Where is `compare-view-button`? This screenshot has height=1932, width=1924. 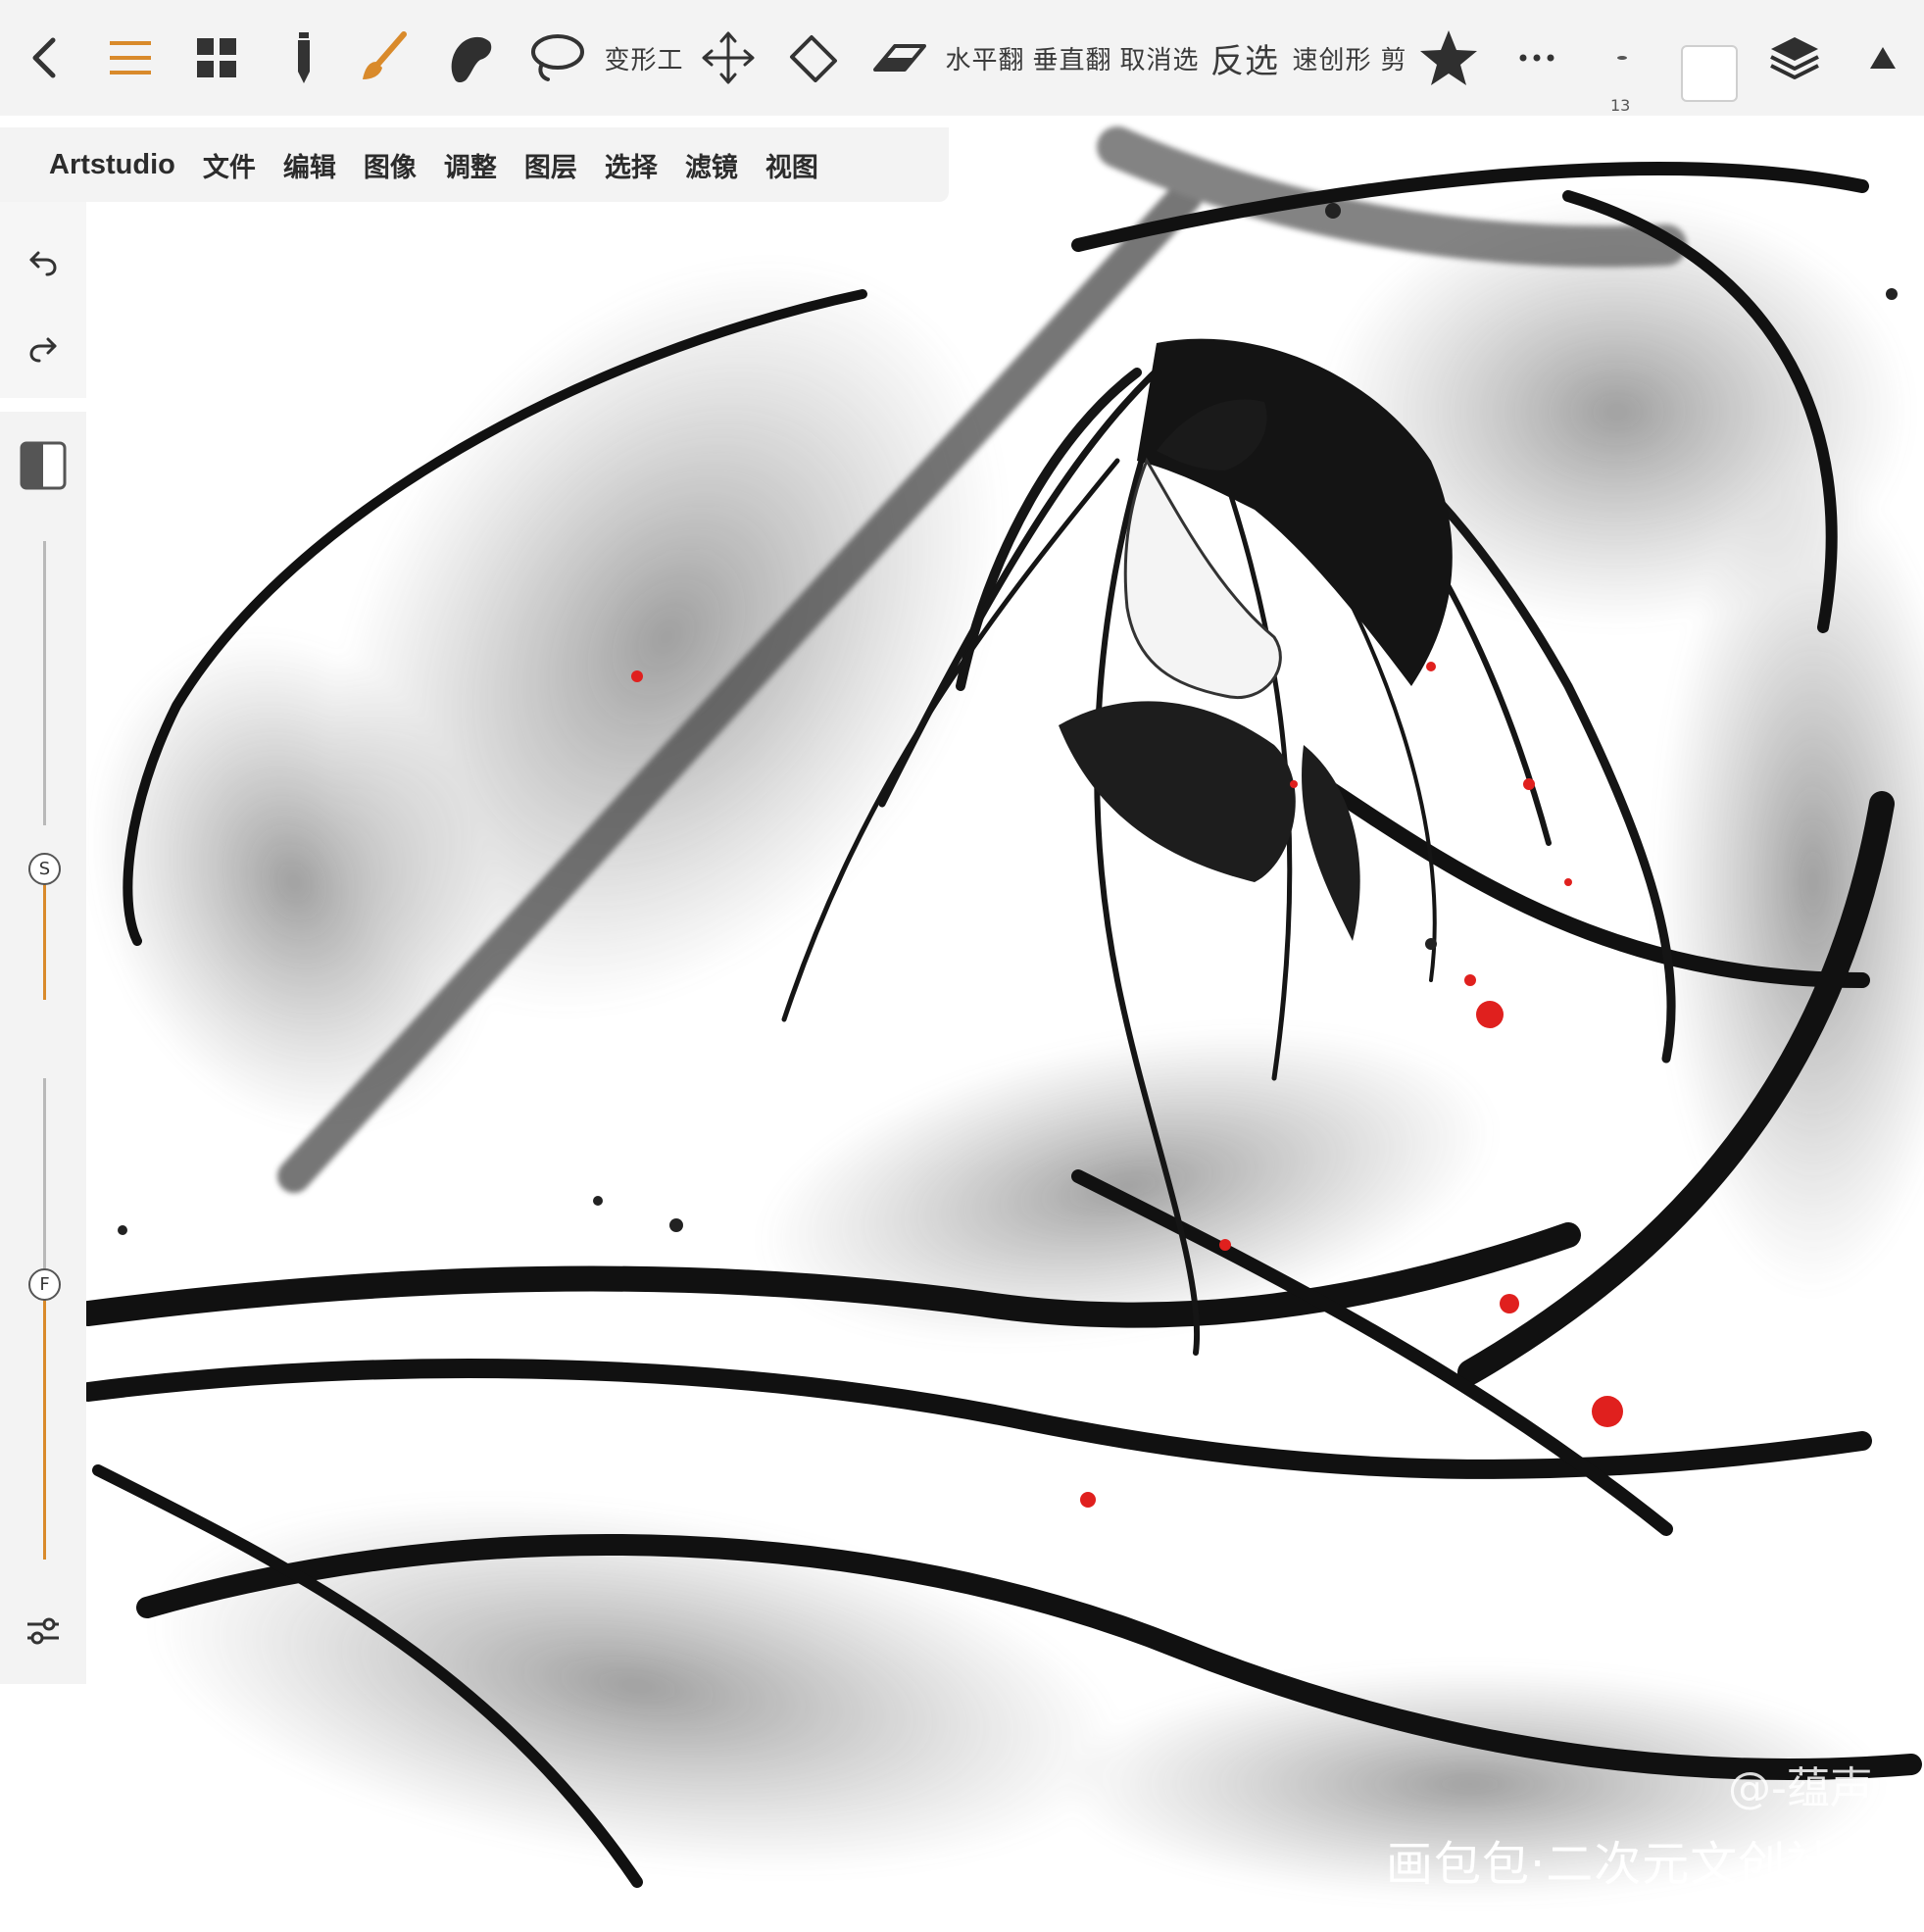
compare-view-button is located at coordinates (43, 465).